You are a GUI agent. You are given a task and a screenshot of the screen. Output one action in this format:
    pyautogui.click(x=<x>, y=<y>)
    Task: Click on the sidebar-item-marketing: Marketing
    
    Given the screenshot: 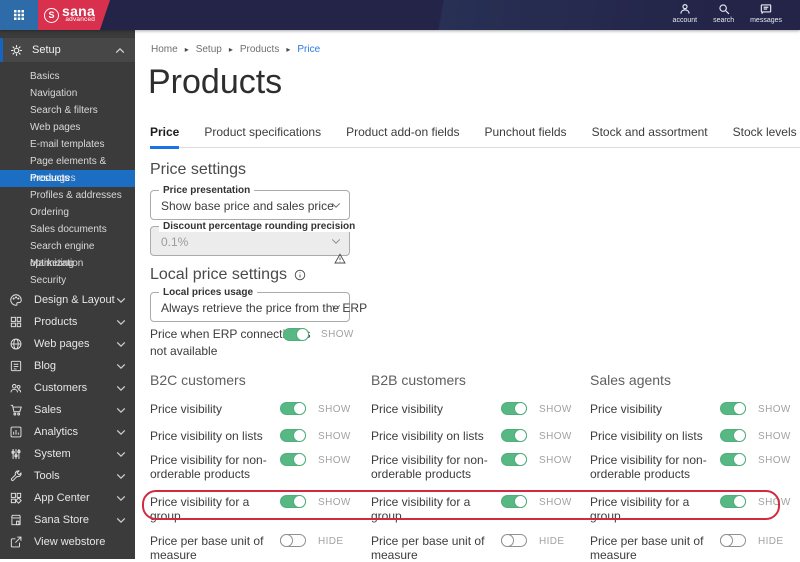 What is the action you would take?
    pyautogui.click(x=67, y=263)
    